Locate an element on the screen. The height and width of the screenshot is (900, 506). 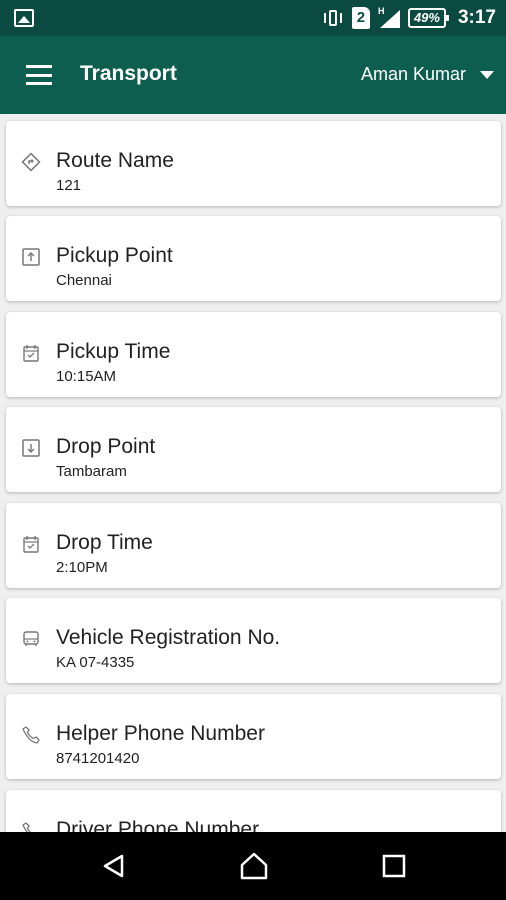
recents-icon is located at coordinates (394, 866).